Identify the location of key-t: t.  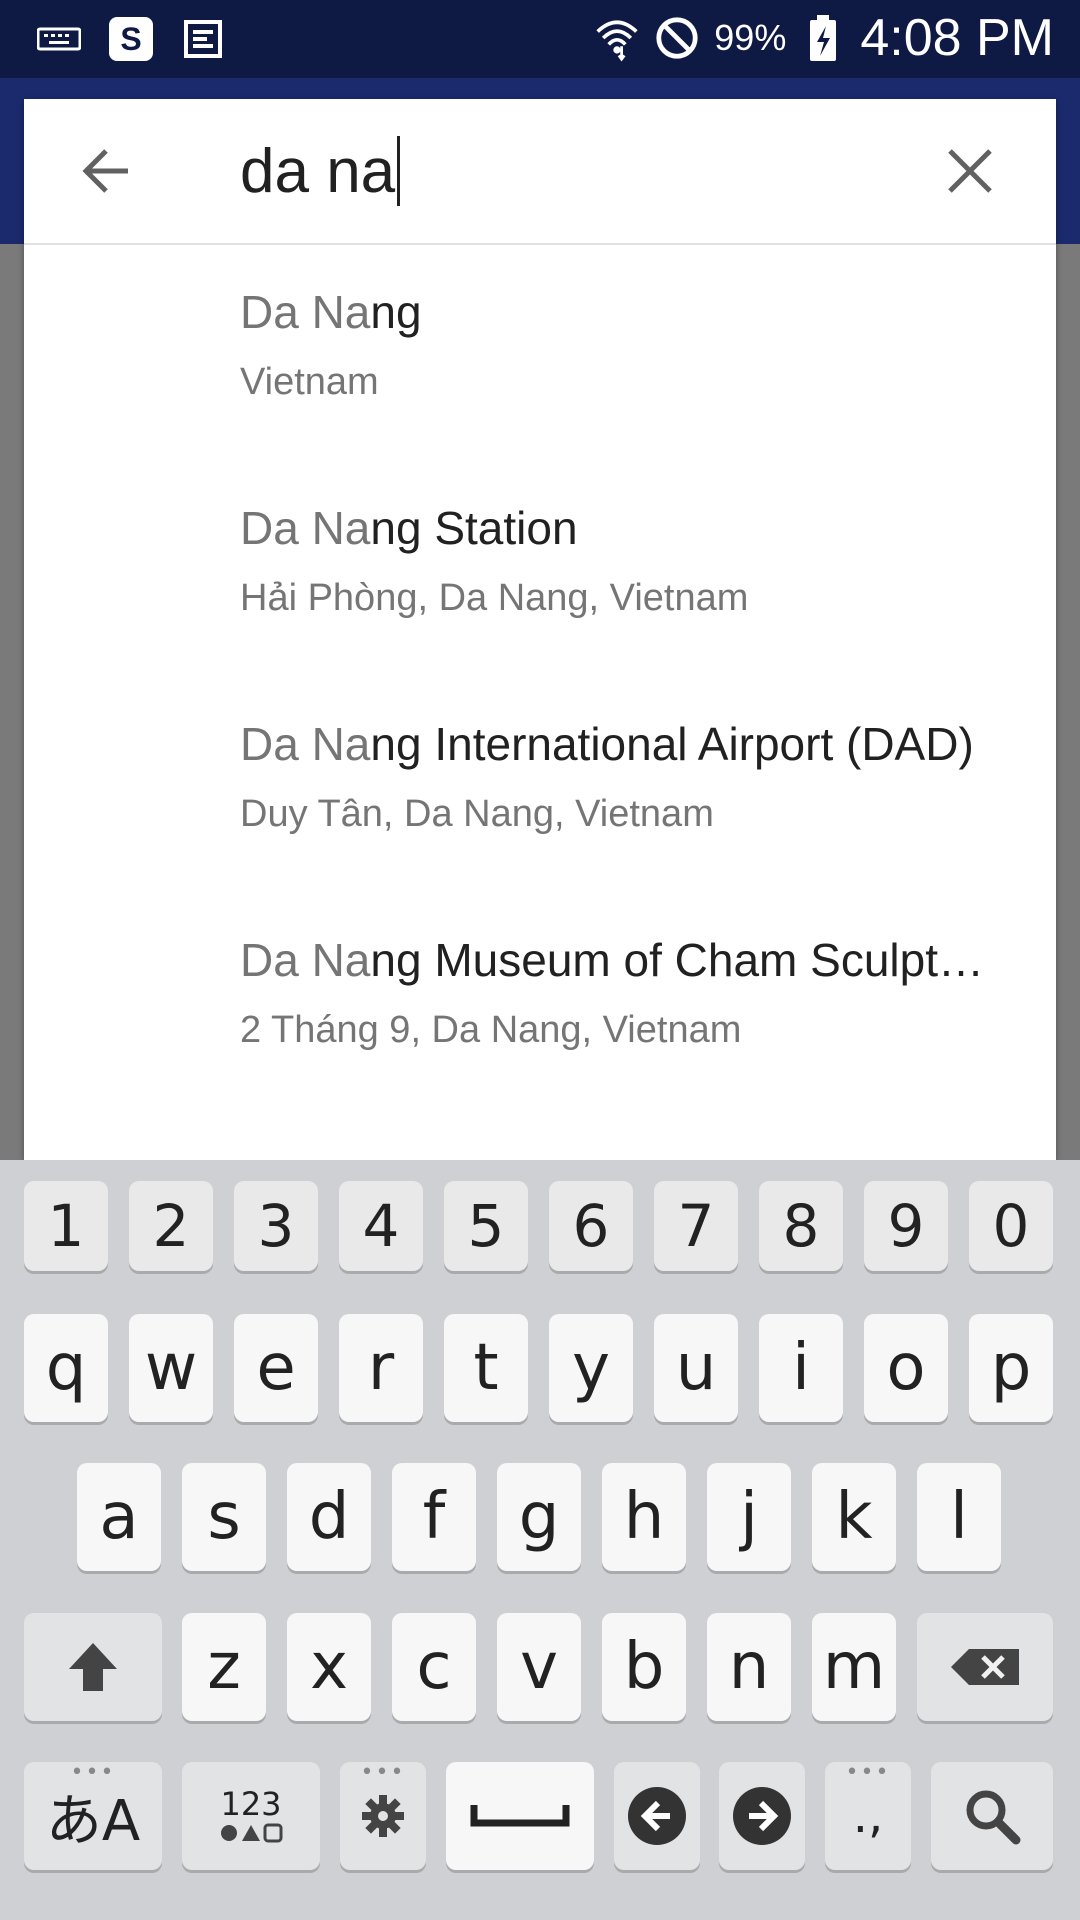
(486, 1368).